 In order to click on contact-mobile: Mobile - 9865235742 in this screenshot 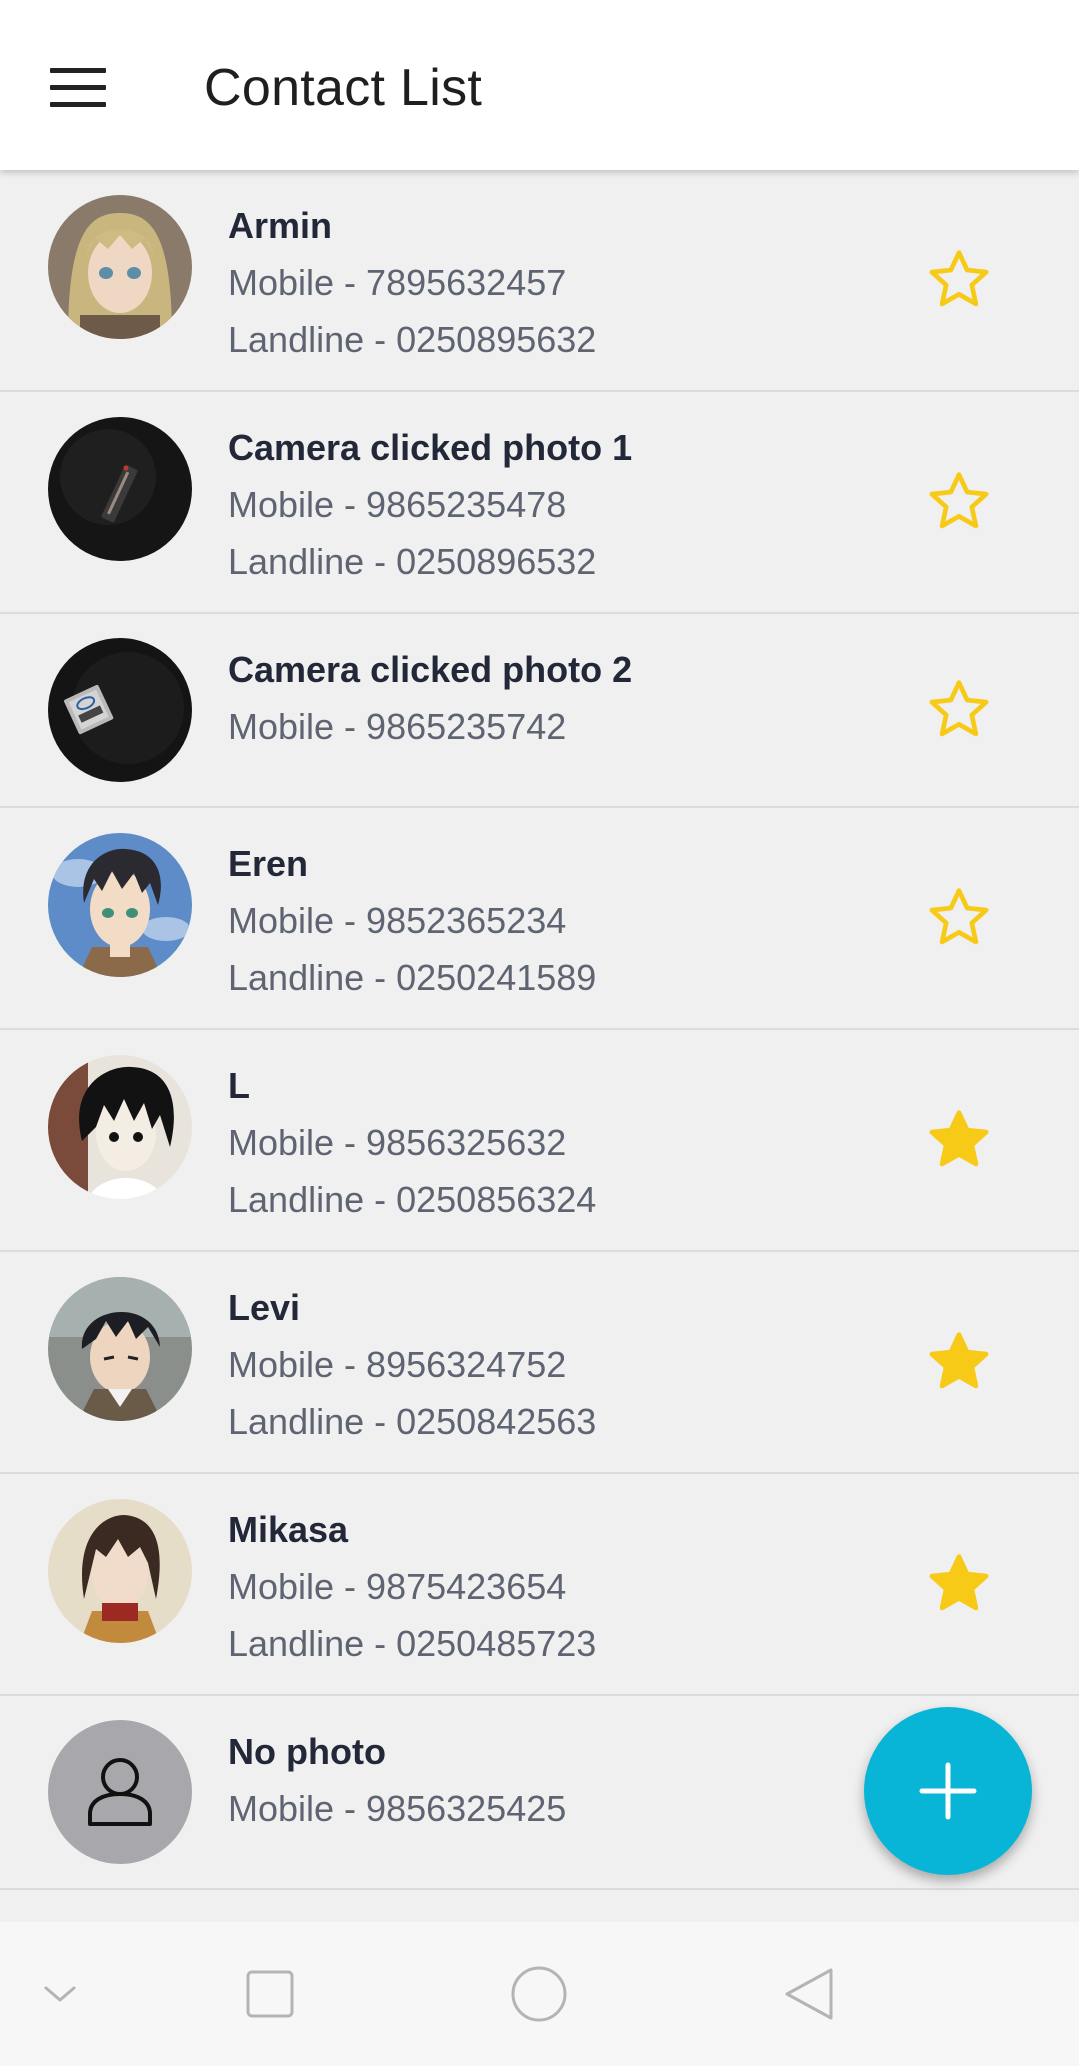, I will do `click(397, 726)`.